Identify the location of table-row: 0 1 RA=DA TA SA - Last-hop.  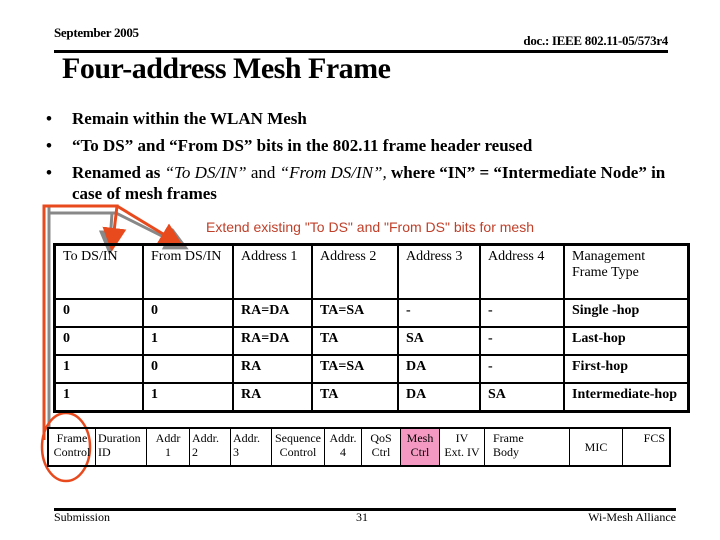
(371, 341).